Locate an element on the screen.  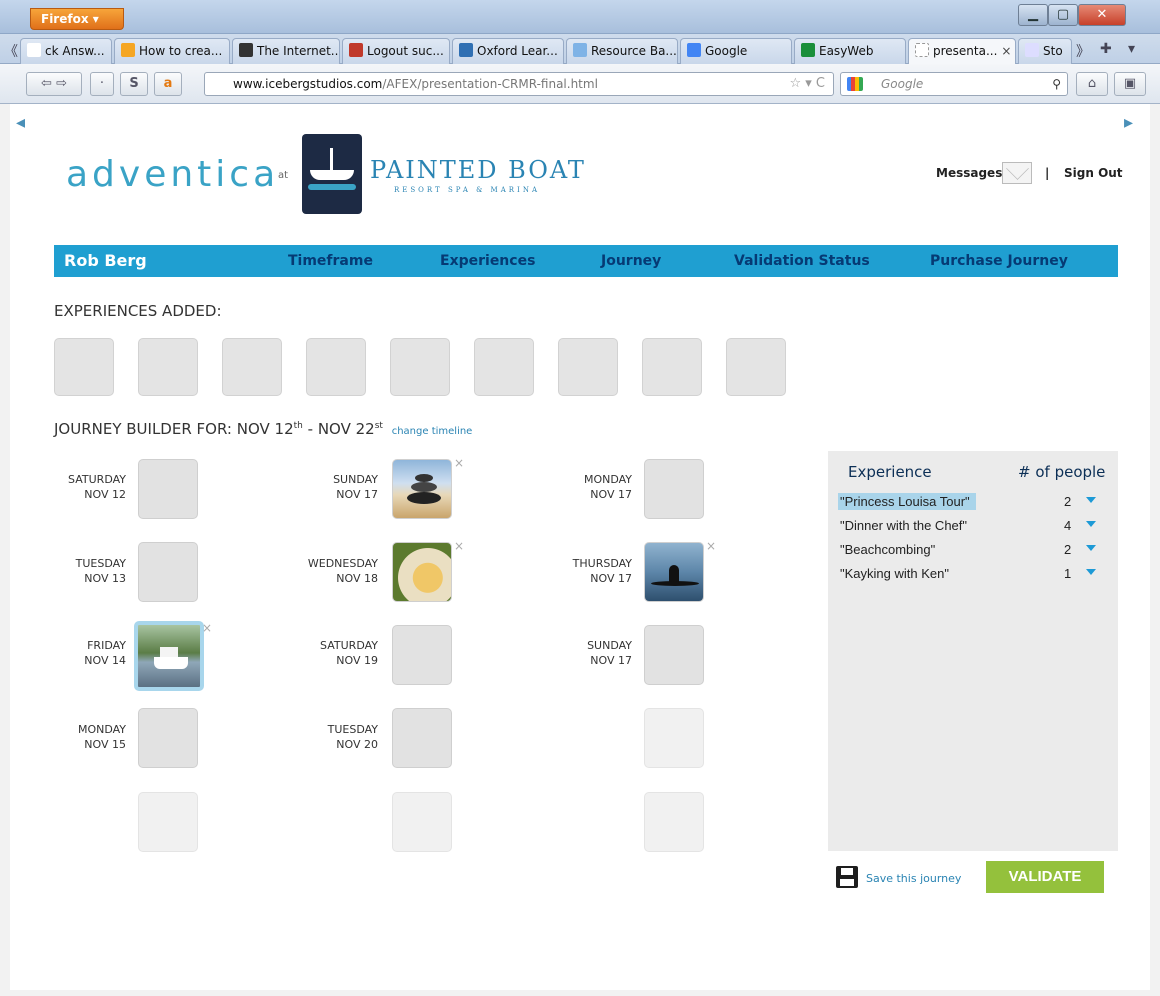
menu-item-purchase-journey: Purchase Journey is located at coordinates (999, 261).